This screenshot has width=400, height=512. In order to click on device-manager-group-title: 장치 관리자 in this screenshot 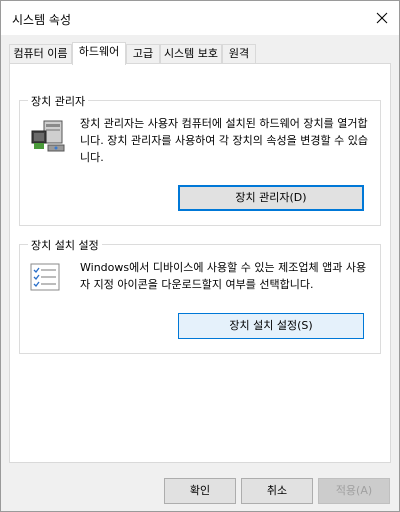, I will do `click(58, 101)`.